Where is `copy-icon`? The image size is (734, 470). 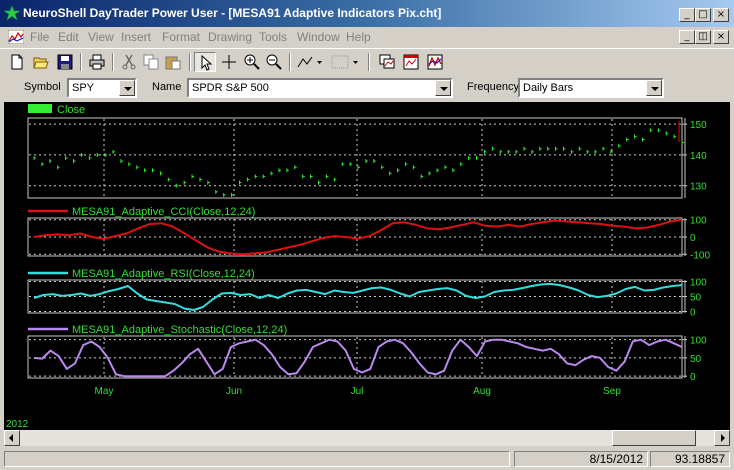 copy-icon is located at coordinates (151, 62).